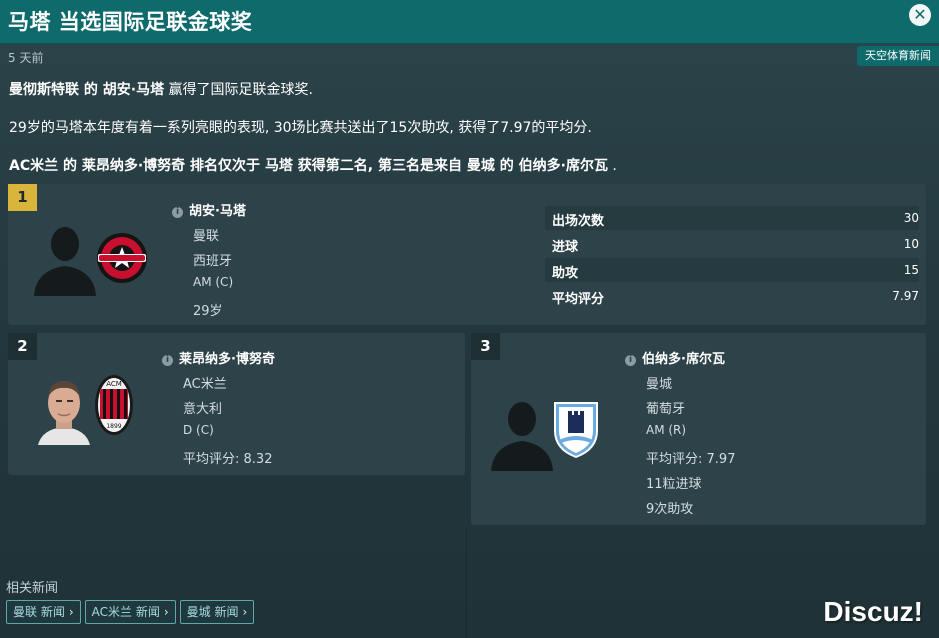 The height and width of the screenshot is (638, 939). What do you see at coordinates (225, 166) in the screenshot?
I see `connector-text: 排名仅次于` at bounding box center [225, 166].